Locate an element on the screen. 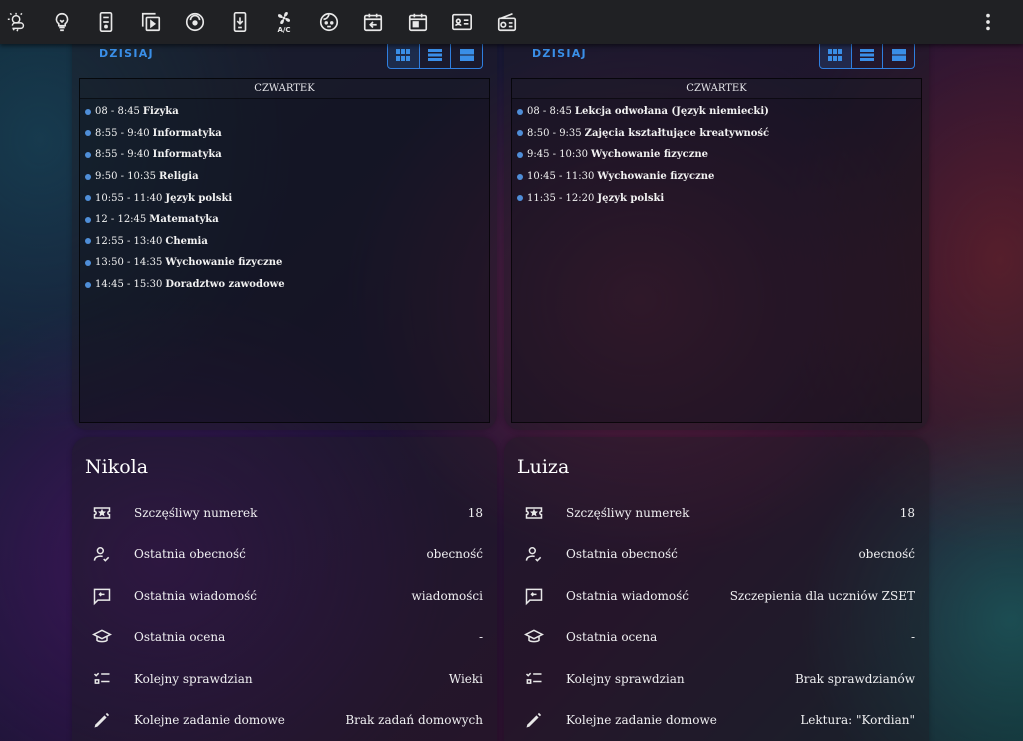 Image resolution: width=1023 pixels, height=741 pixels. lesson-subject: Chemia is located at coordinates (186, 241).